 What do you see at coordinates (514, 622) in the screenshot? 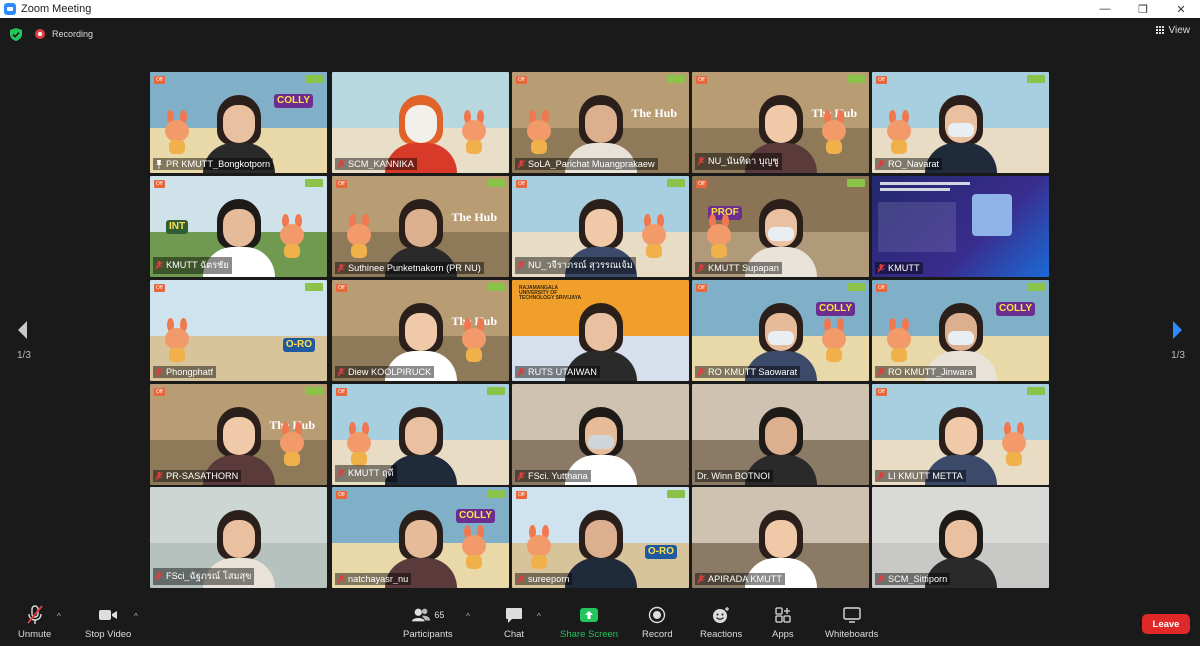
I see `chat-button: Chat` at bounding box center [514, 622].